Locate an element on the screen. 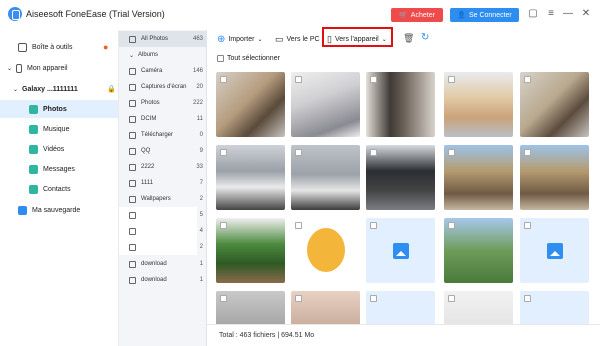 The image size is (600, 346). album-label: Caméra is located at coordinates (152, 71).